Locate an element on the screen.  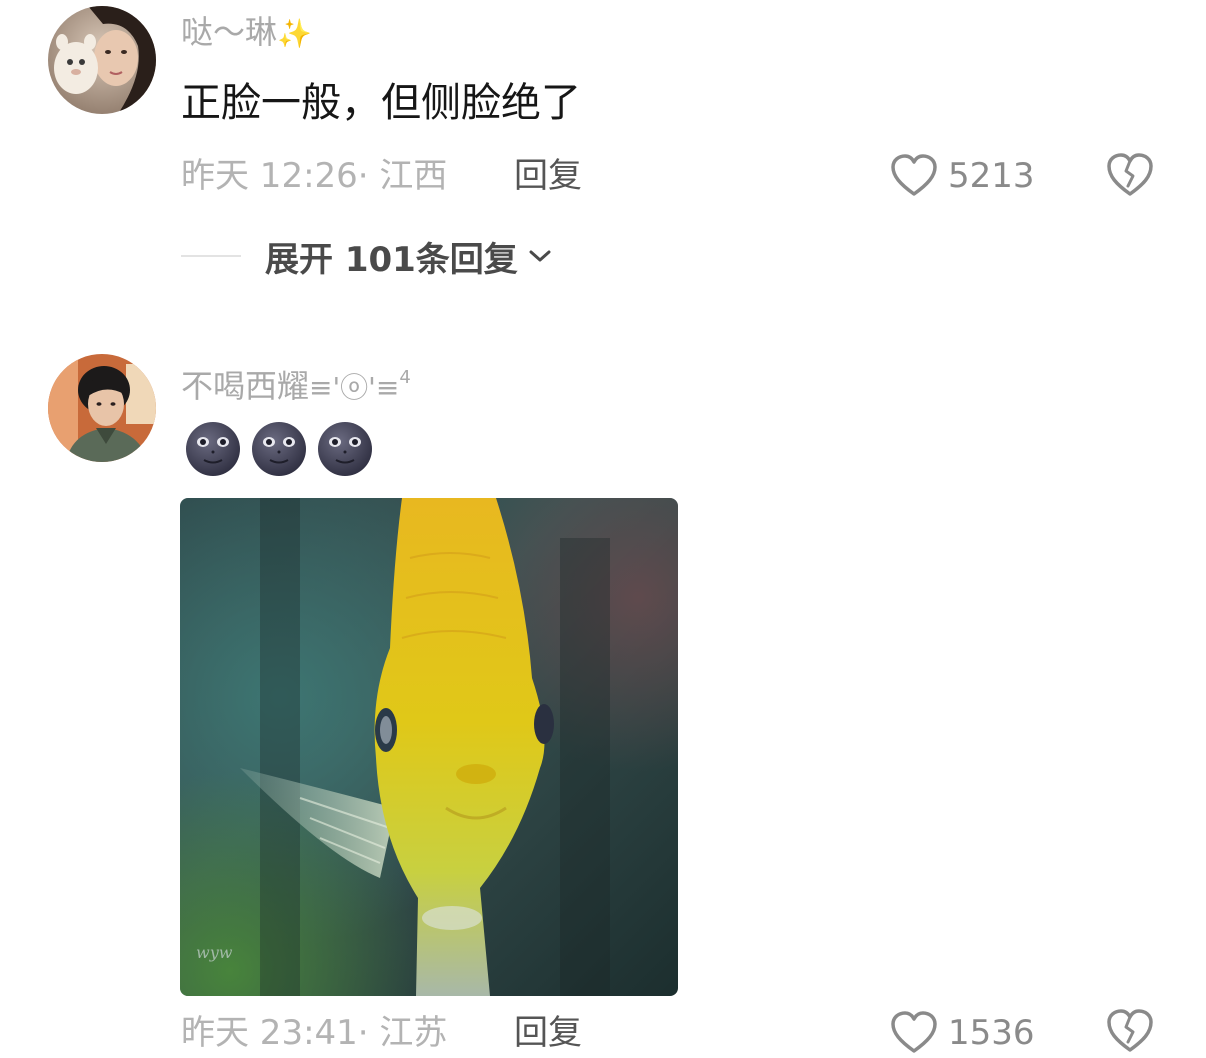
chevron-down-icon is located at coordinates (540, 256).